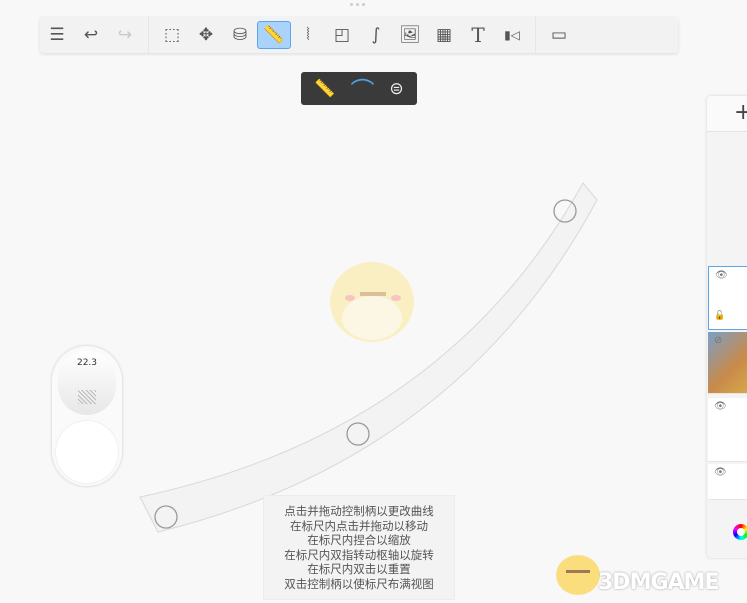  Describe the element at coordinates (359, 525) in the screenshot. I see `hint-line: 在标尺内点击并拖动以移动` at that location.